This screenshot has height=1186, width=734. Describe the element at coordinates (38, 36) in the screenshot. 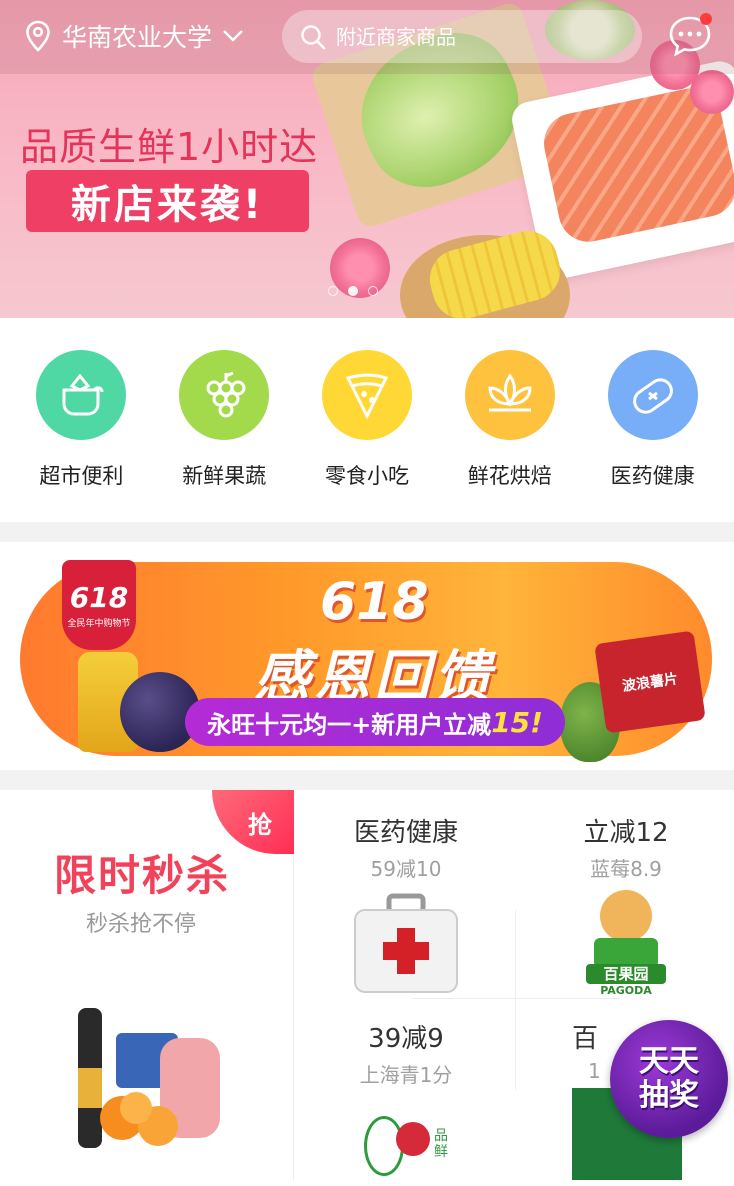

I see `location-pin-icon` at that location.